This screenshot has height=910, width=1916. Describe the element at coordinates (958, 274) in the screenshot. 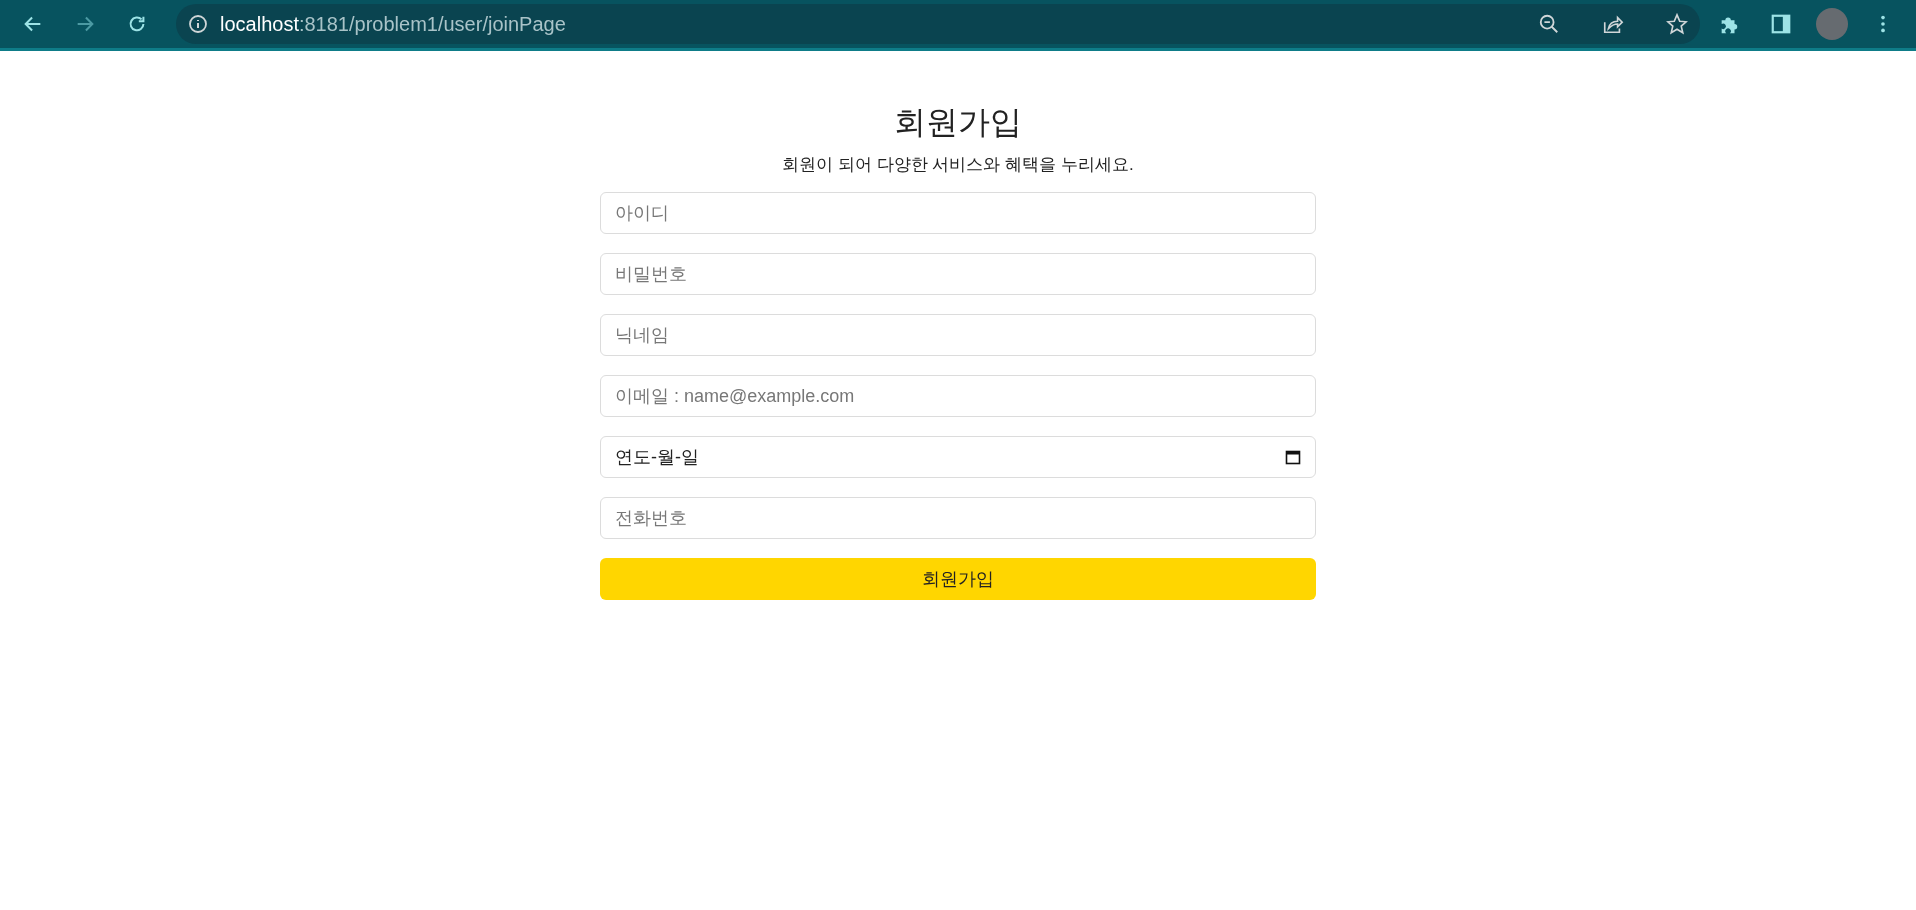

I see `input-field: 비밀번호` at that location.